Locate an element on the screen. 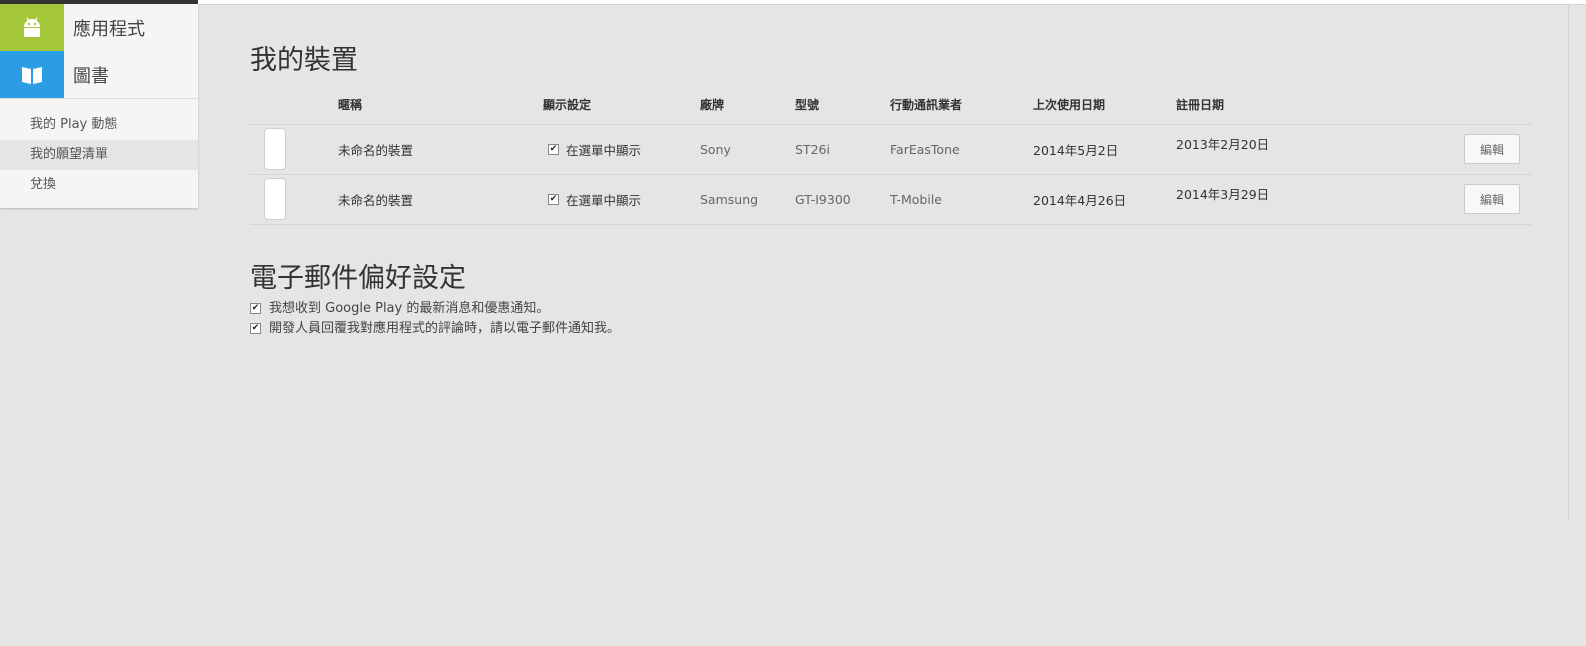  my-devices-title: 我的裝置 is located at coordinates (304, 60).